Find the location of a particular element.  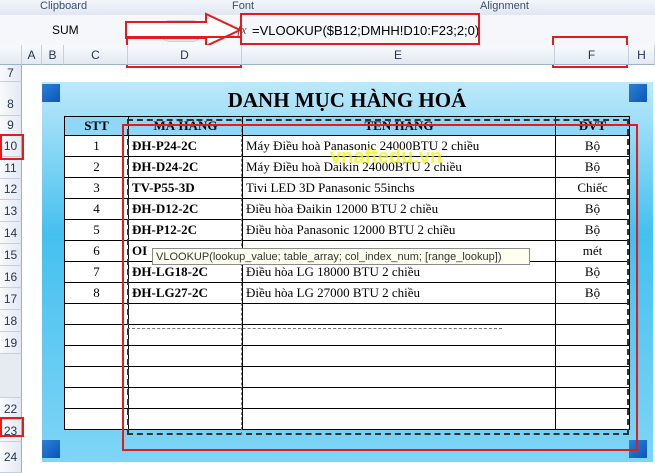

cell-stt: 7 is located at coordinates (96, 272).